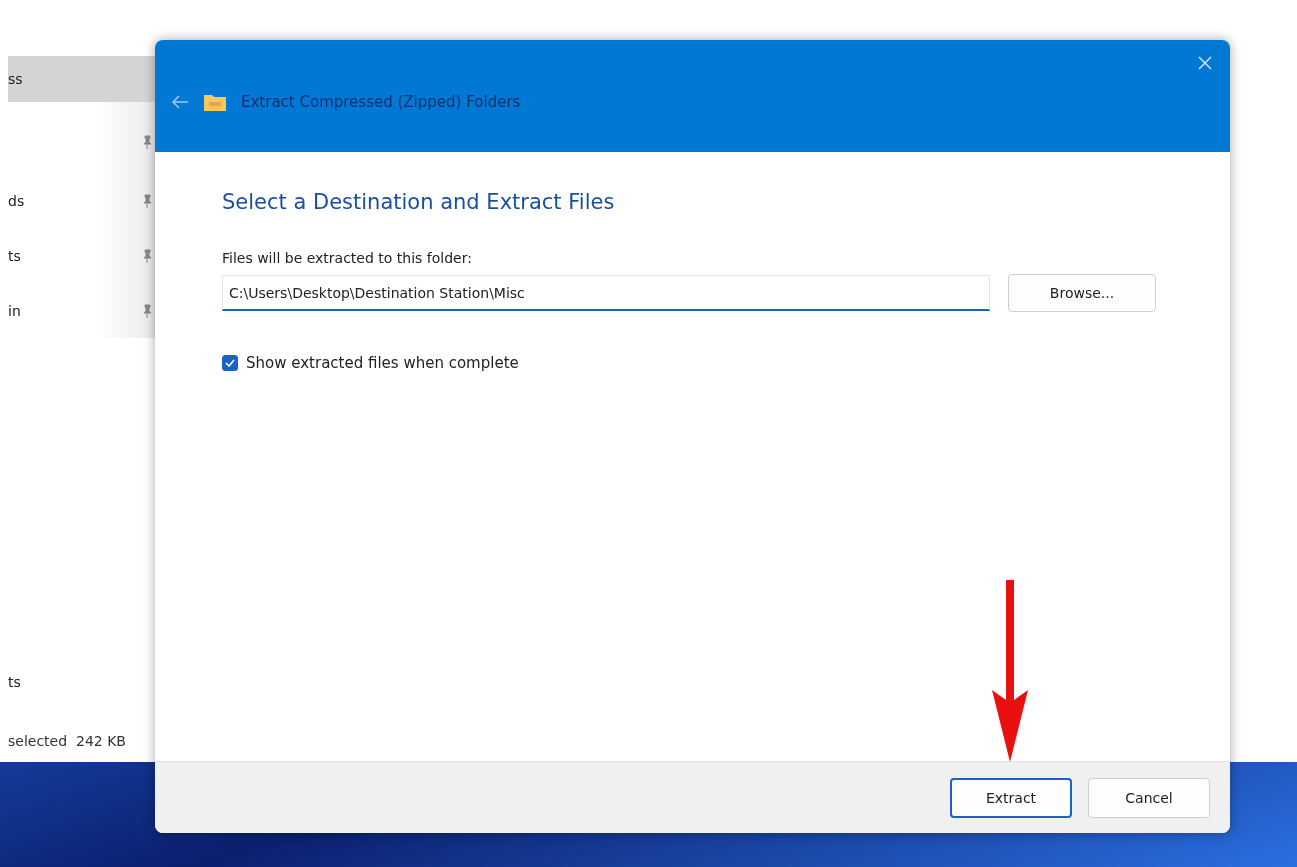 Image resolution: width=1297 pixels, height=867 pixels. What do you see at coordinates (83, 200) in the screenshot?
I see `sidebar-item: ds` at bounding box center [83, 200].